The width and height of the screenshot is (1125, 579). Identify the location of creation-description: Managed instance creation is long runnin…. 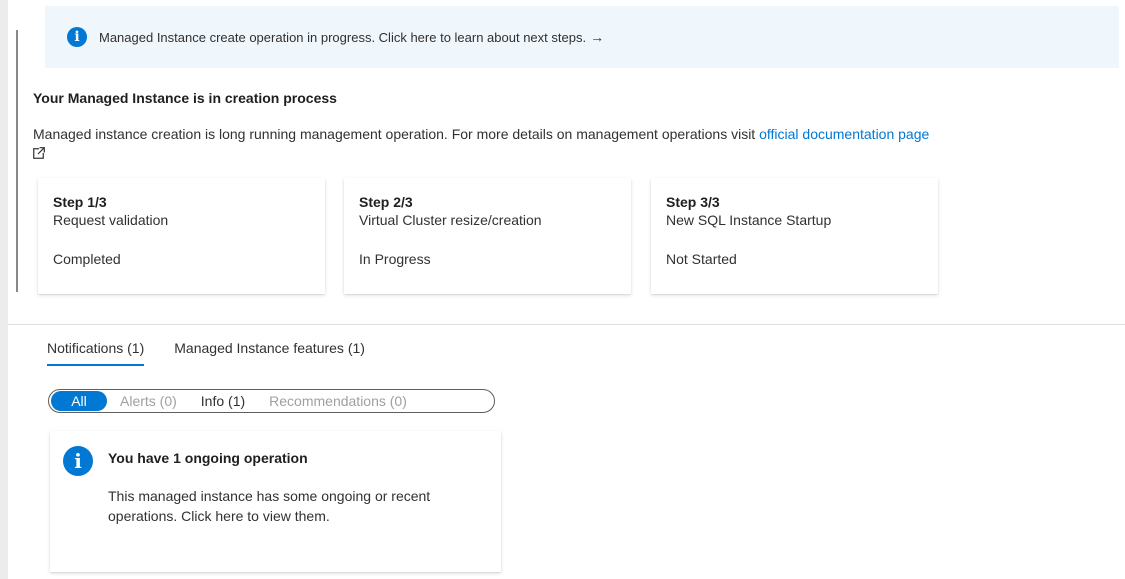
(575, 142).